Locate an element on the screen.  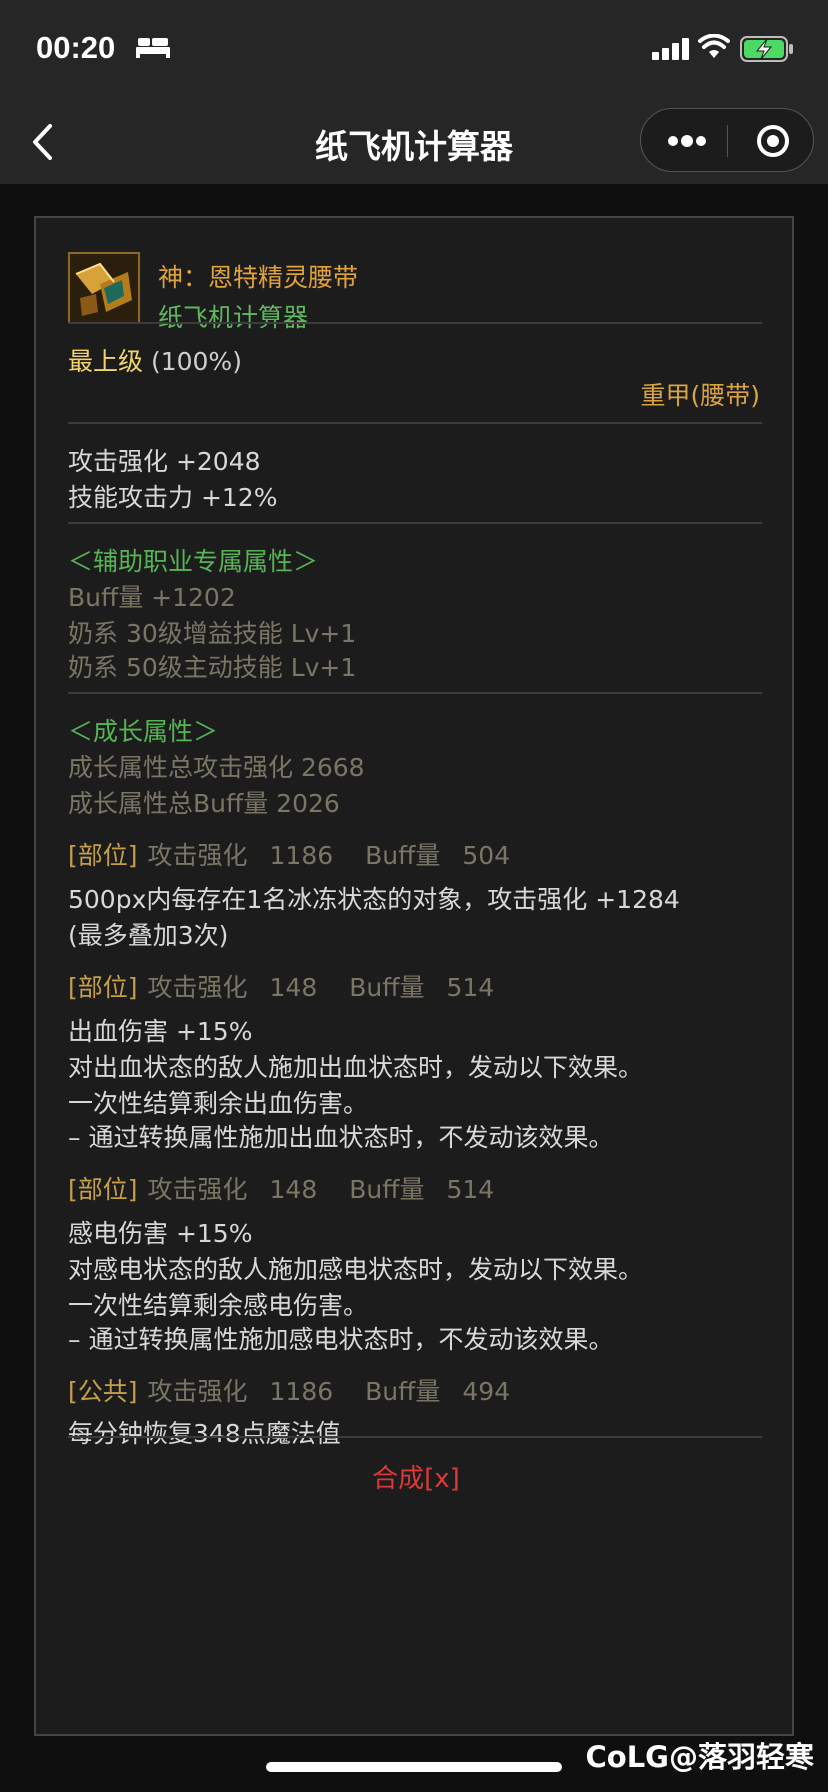
growth-total-attack: 成长属性总攻击强化 2668 is located at coordinates (216, 767).